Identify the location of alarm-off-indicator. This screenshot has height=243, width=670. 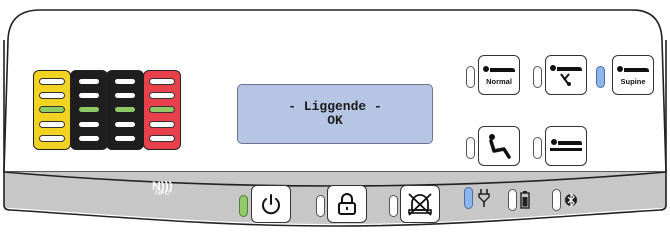
(393, 206).